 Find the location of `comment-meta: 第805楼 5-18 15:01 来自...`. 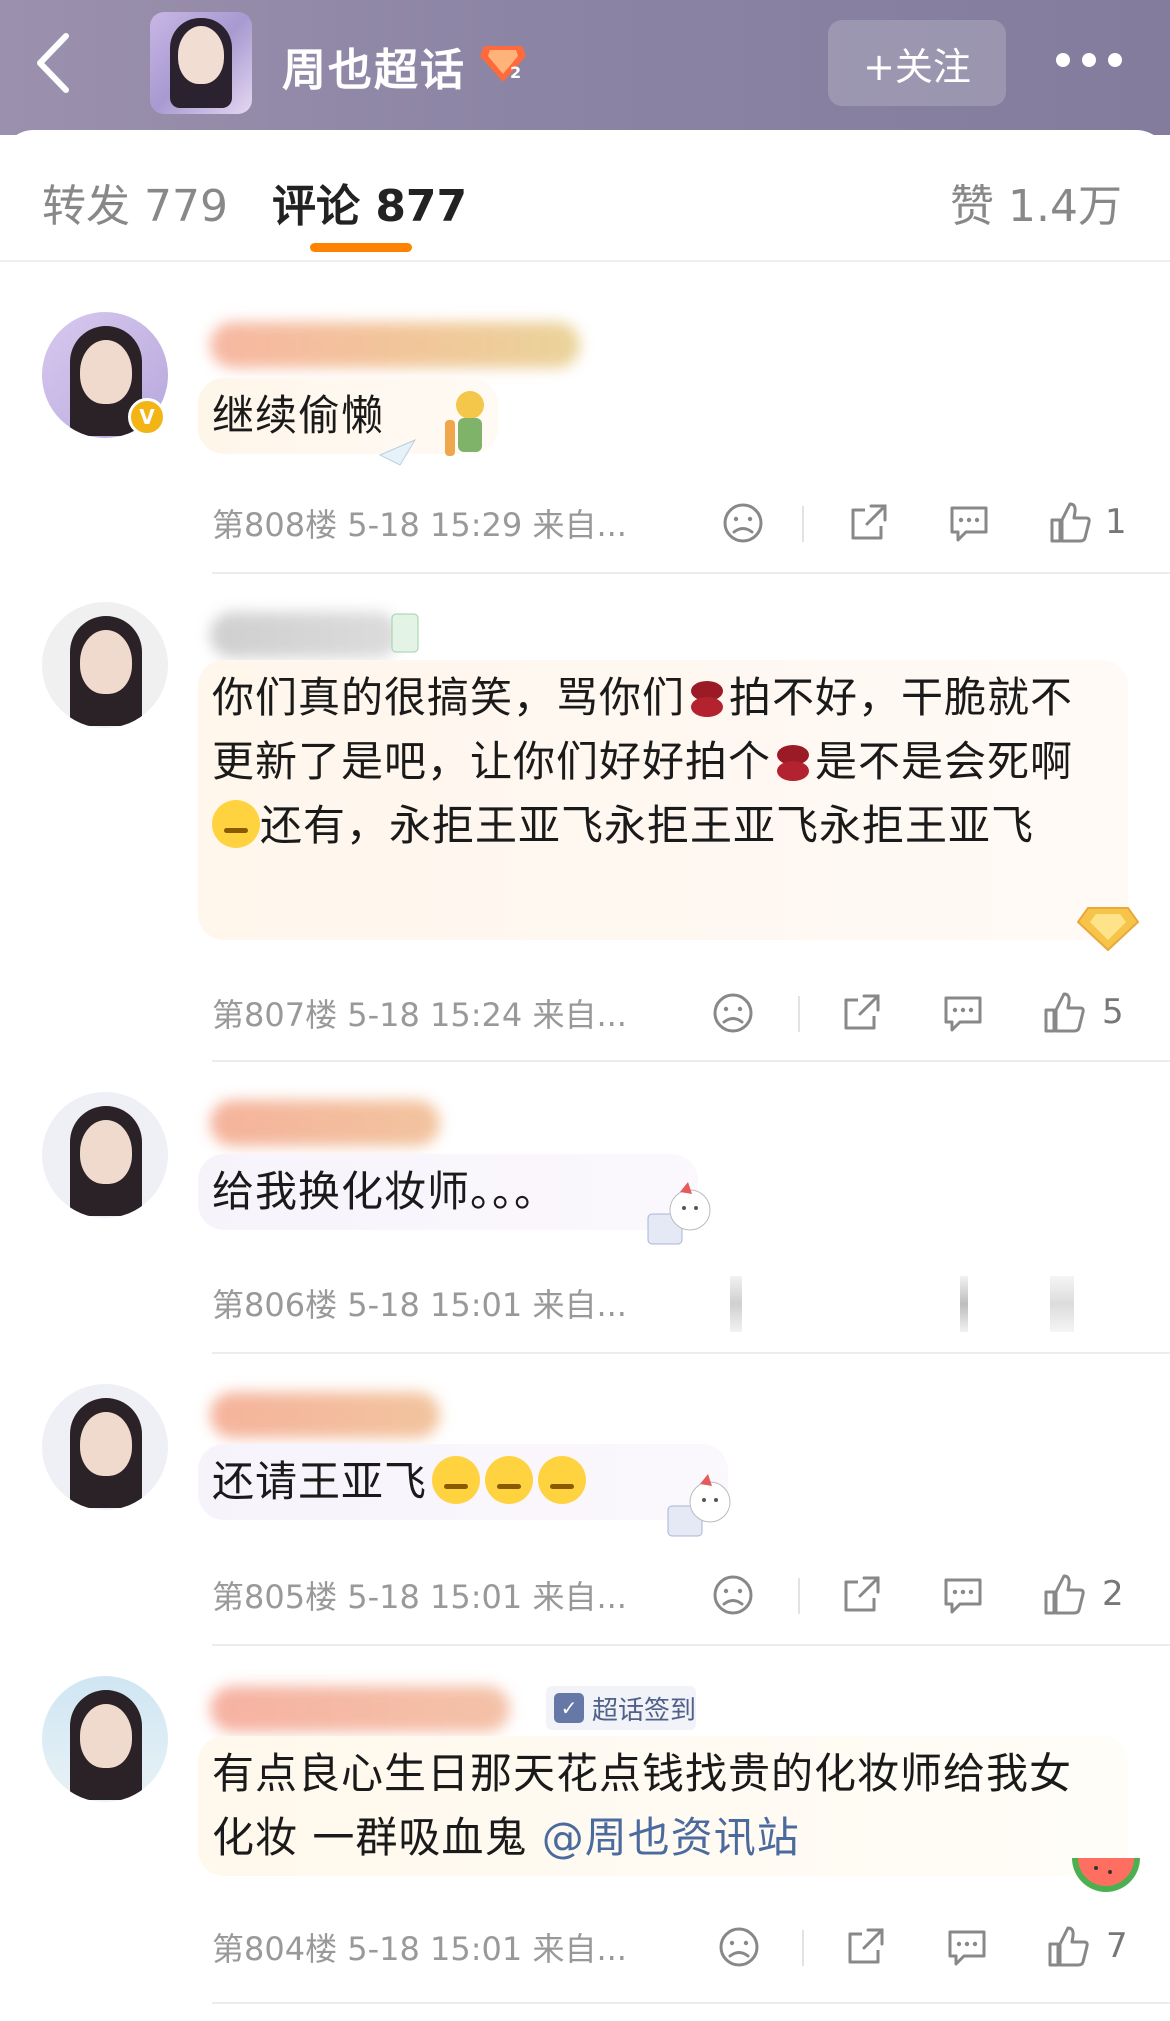

comment-meta: 第805楼 5-18 15:01 来自... is located at coordinates (419, 1597).